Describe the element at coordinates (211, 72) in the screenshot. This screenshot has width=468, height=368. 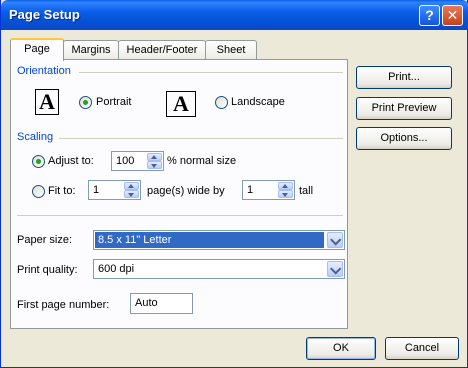
I see `orientation-divider` at that location.